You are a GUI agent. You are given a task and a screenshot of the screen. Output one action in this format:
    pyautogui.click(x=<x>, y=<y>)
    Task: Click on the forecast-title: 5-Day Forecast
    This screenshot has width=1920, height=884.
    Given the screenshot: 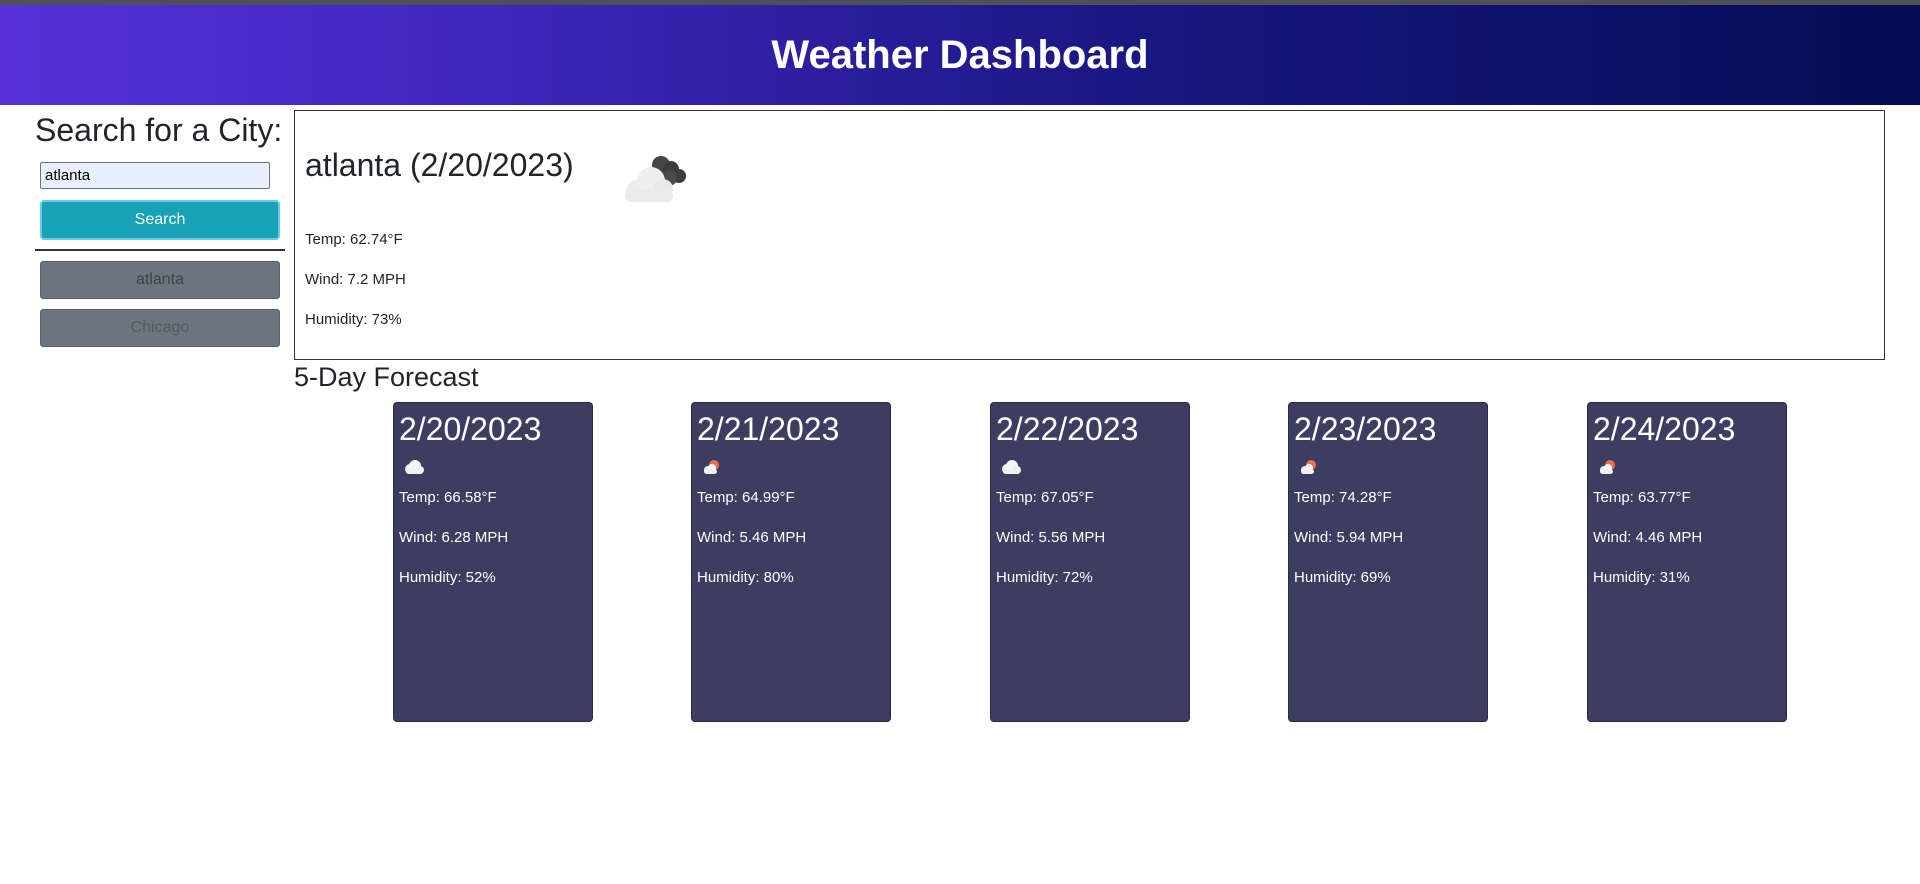 What is the action you would take?
    pyautogui.click(x=386, y=377)
    